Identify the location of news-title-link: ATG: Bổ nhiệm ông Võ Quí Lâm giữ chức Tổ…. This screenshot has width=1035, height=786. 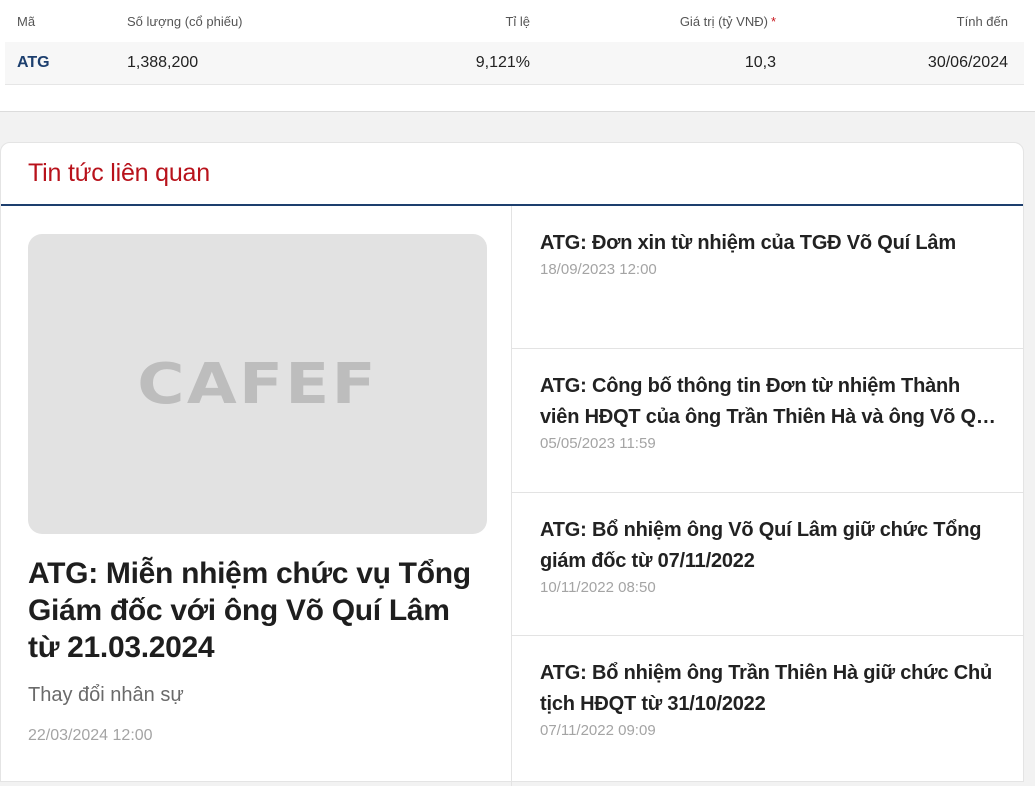
(770, 546).